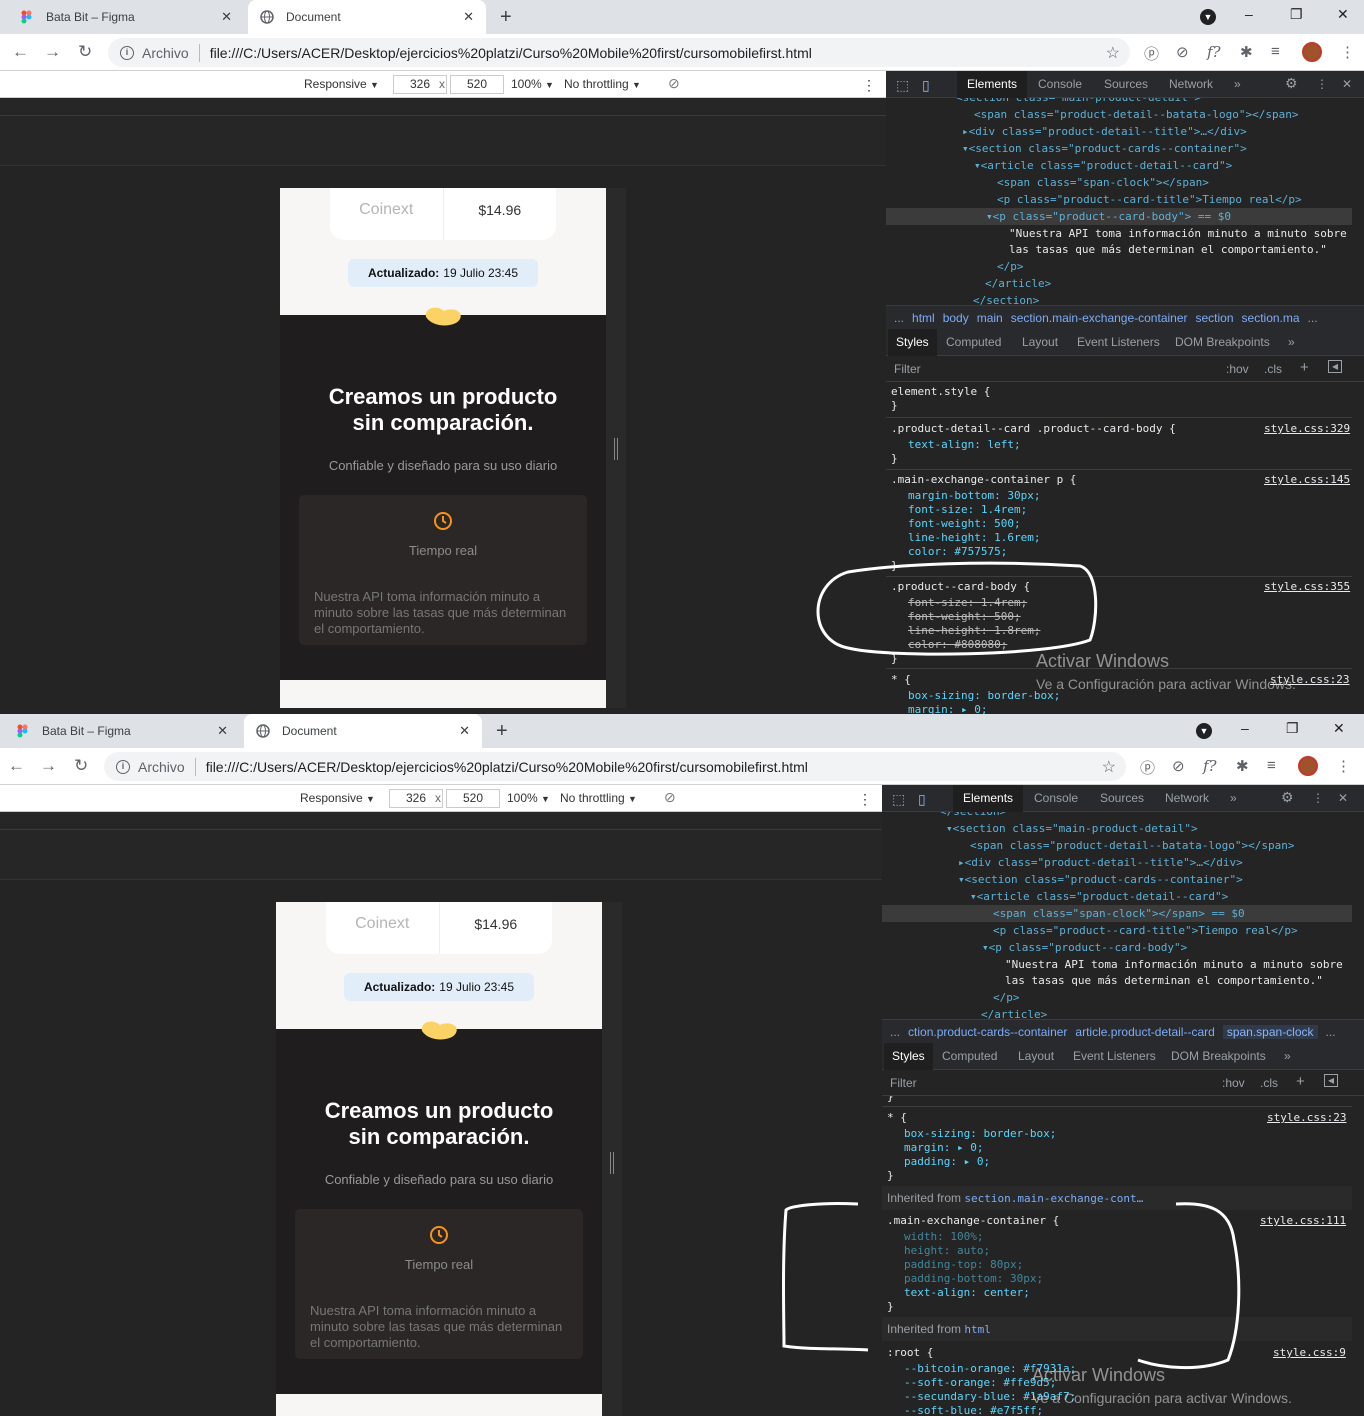 This screenshot has width=1364, height=1416. What do you see at coordinates (674, 83) in the screenshot?
I see `rotate-icon: ⊘` at bounding box center [674, 83].